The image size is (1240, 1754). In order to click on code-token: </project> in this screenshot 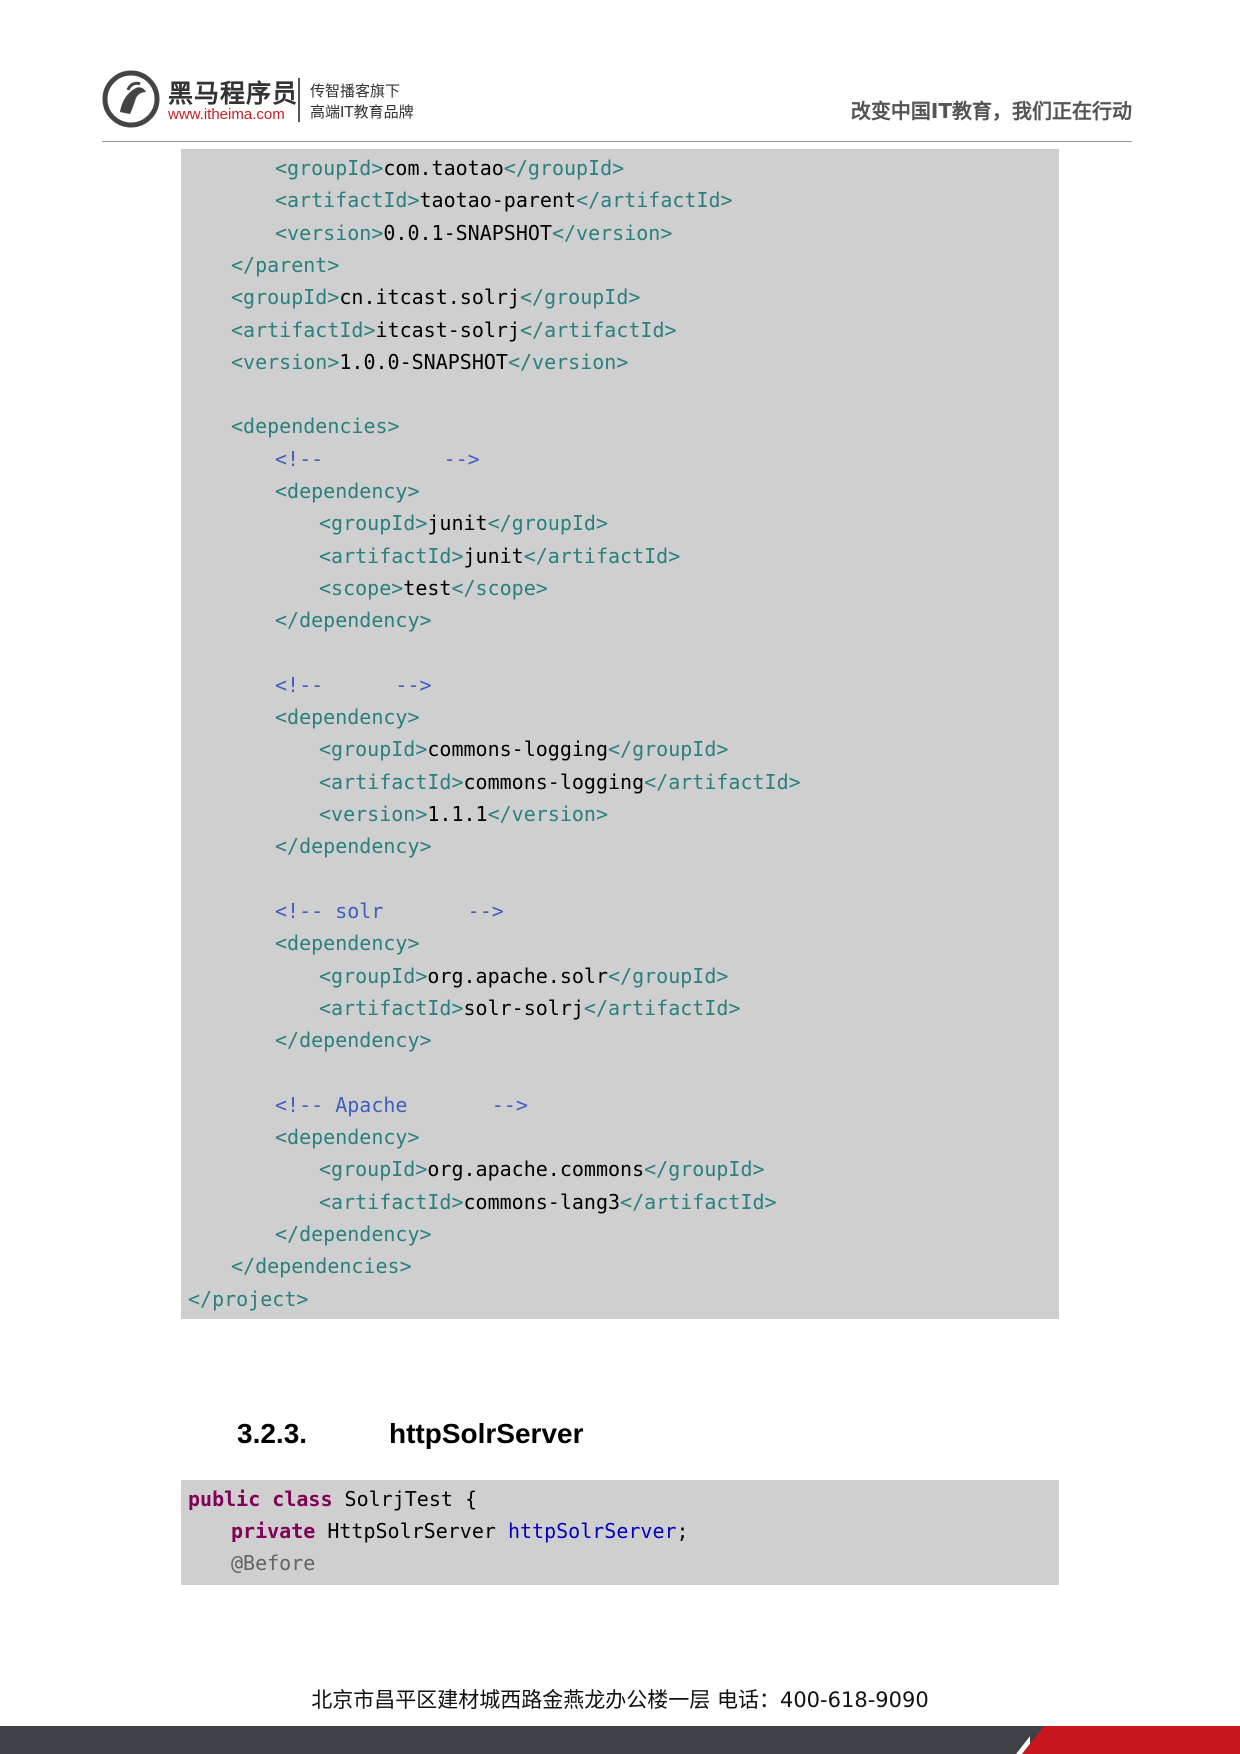, I will do `click(248, 1298)`.